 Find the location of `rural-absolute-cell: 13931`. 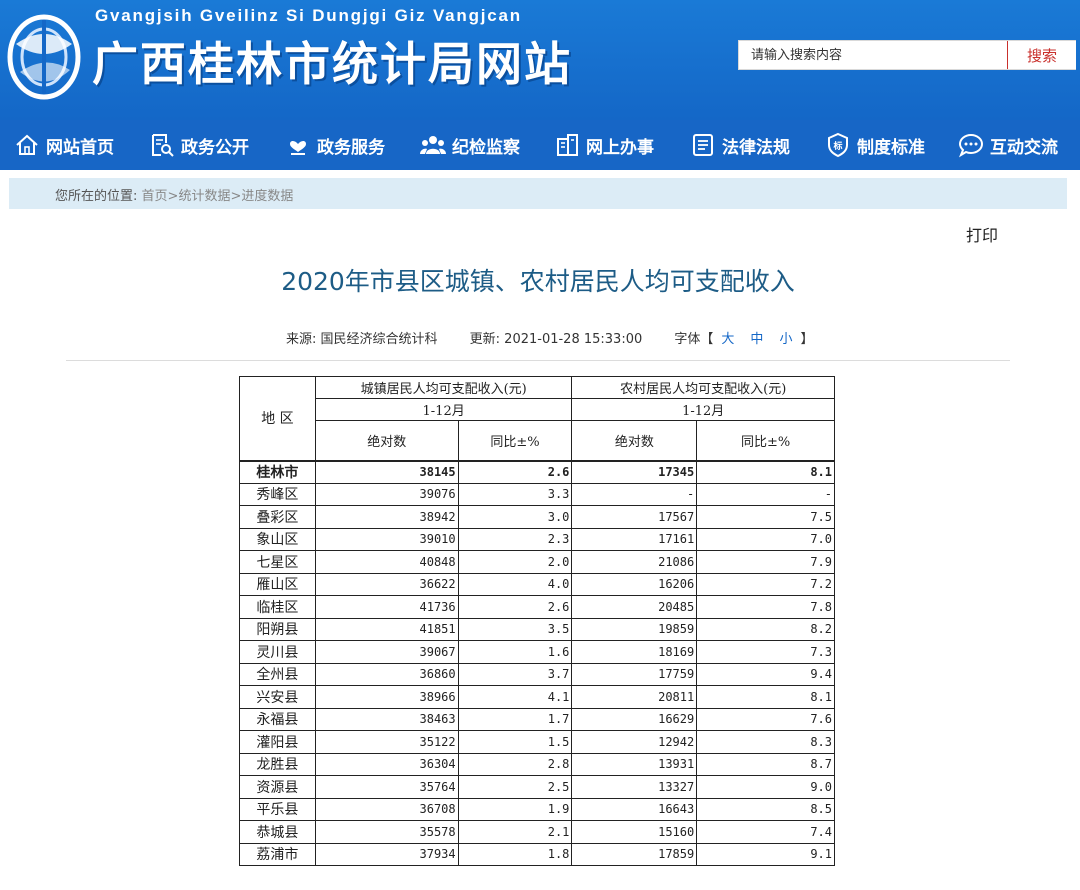

rural-absolute-cell: 13931 is located at coordinates (634, 764).